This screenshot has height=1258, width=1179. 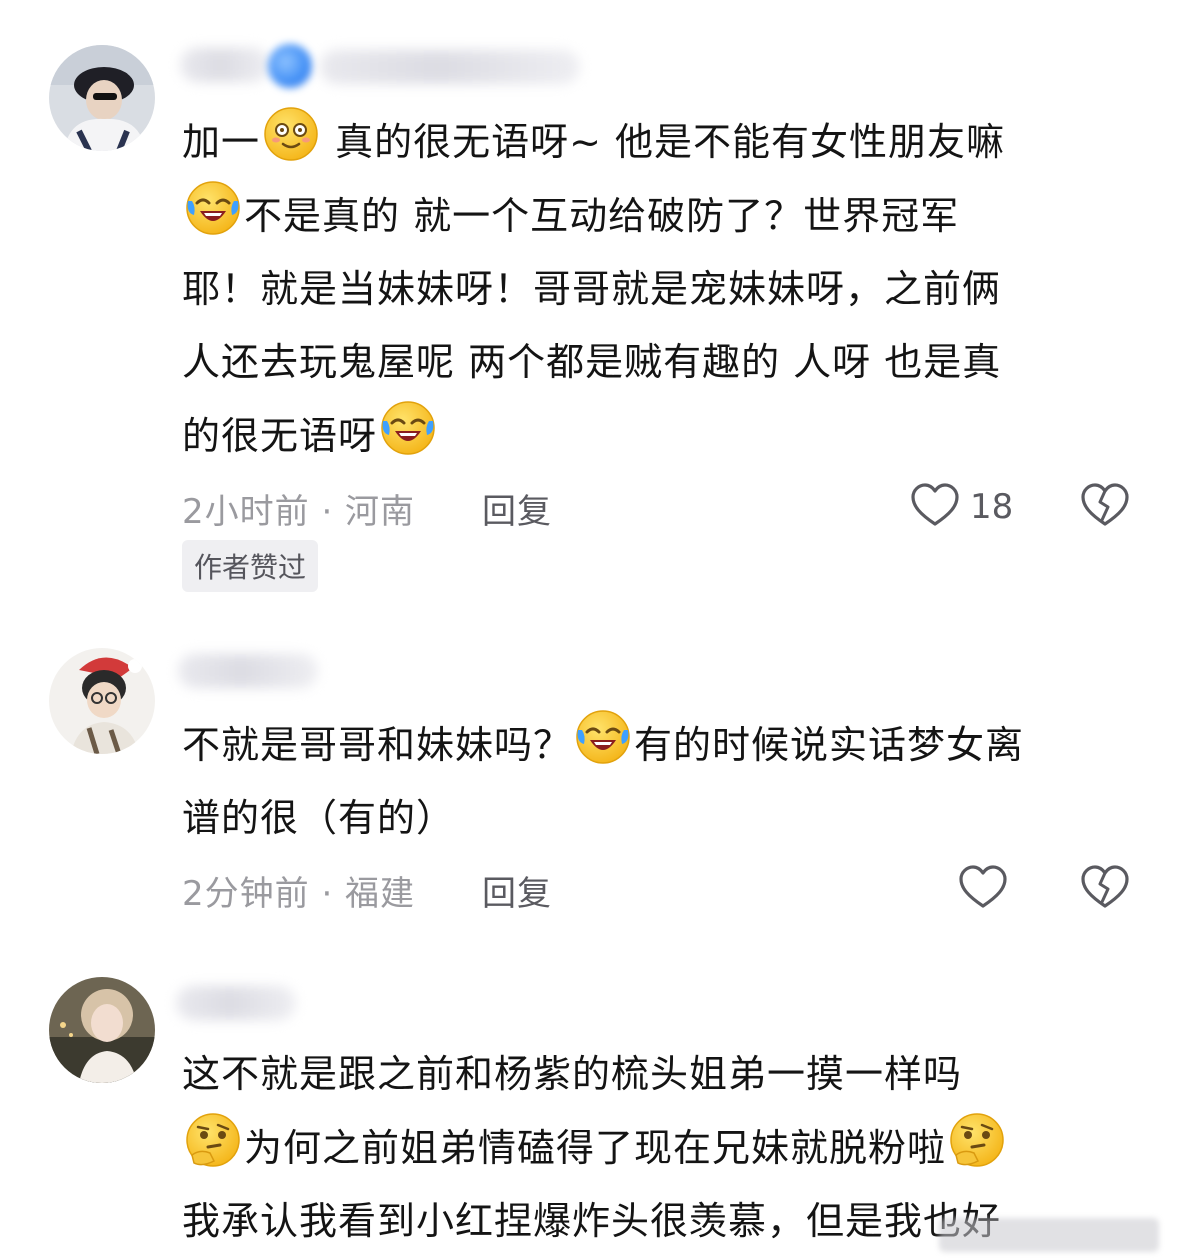 What do you see at coordinates (961, 507) in the screenshot?
I see `like-button: 18` at bounding box center [961, 507].